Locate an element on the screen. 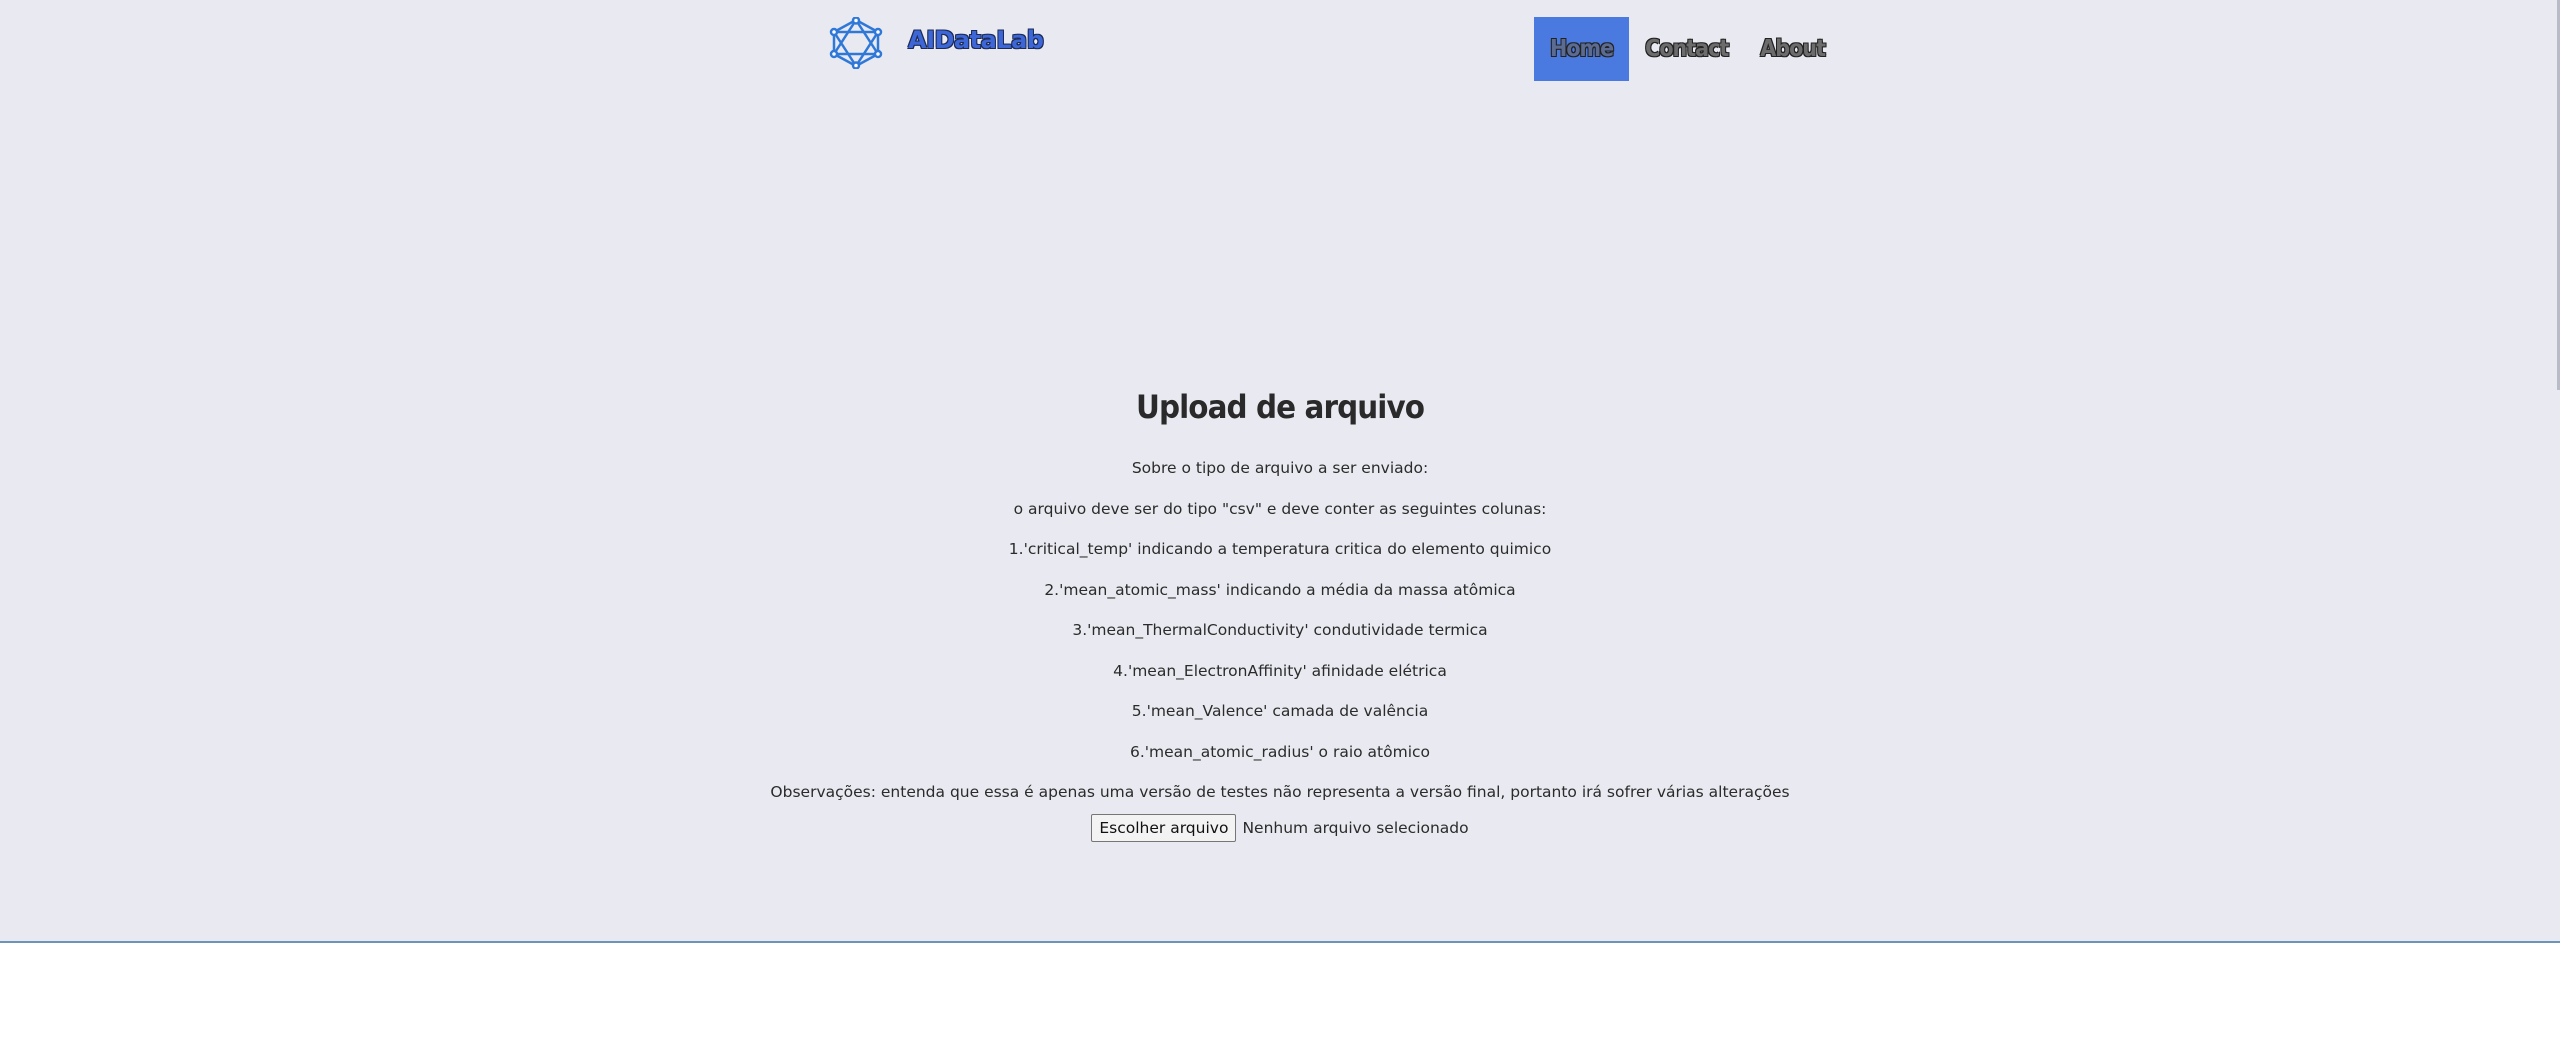 The height and width of the screenshot is (1048, 2560). nav-about: About is located at coordinates (1792, 49).